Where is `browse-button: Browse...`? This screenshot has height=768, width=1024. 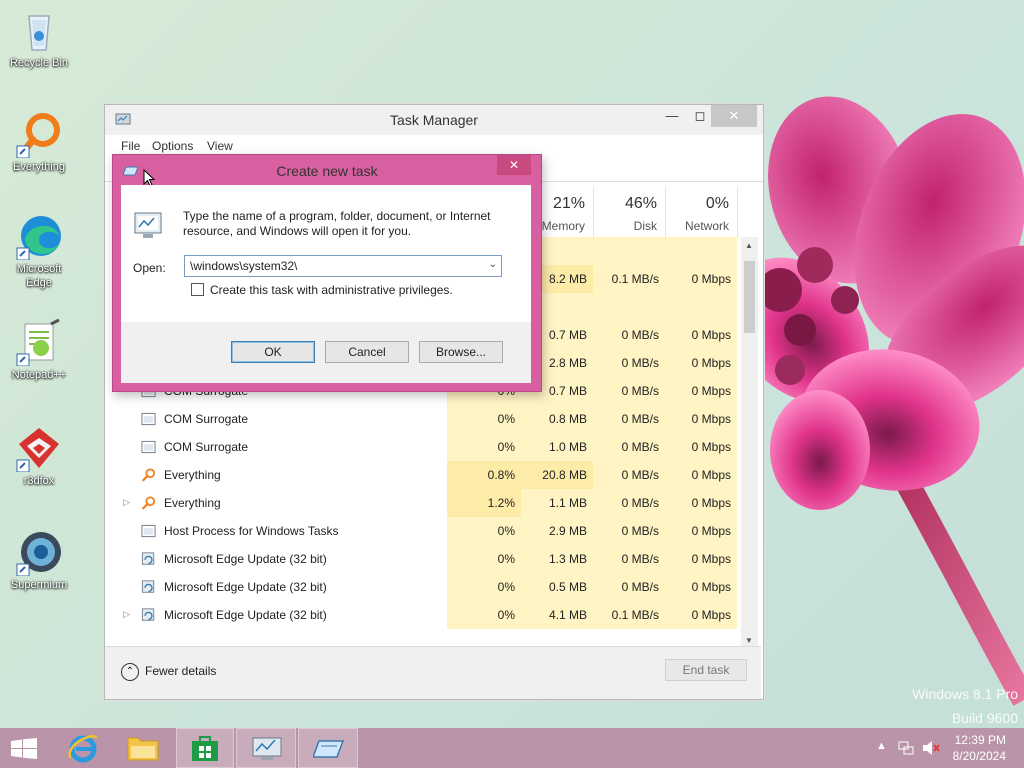
browse-button: Browse... is located at coordinates (461, 352).